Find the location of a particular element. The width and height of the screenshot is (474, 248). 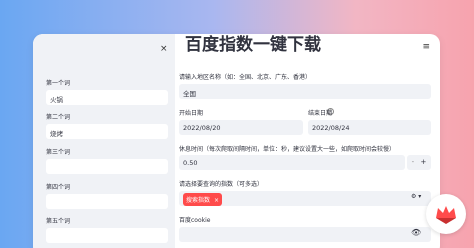

streamlit-badge is located at coordinates (446, 214).